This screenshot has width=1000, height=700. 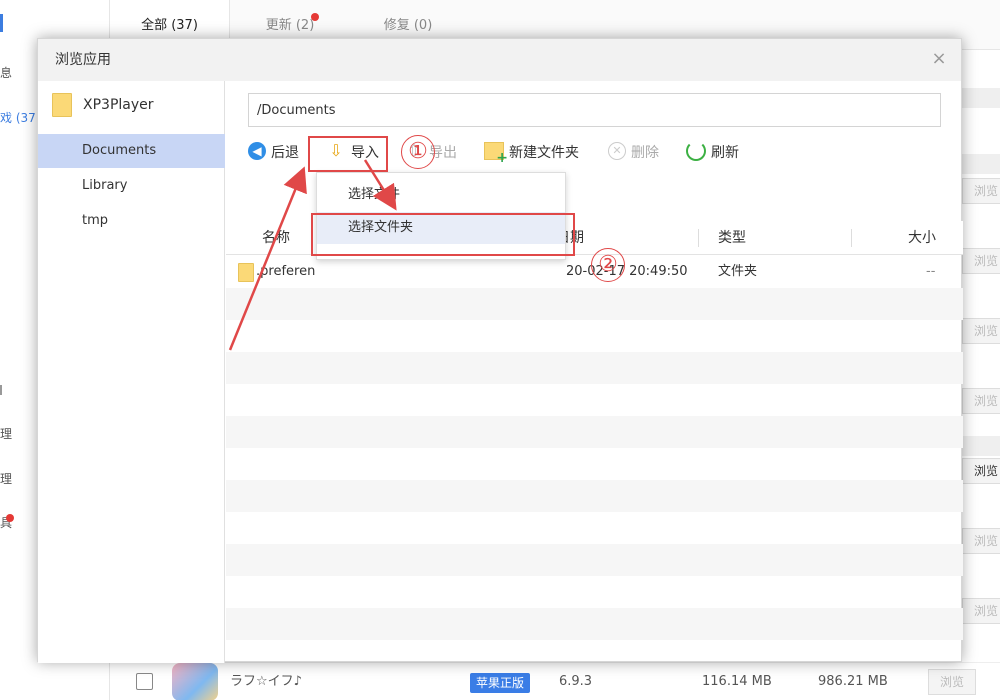 I want to click on notification-dot, so click(x=10, y=518).